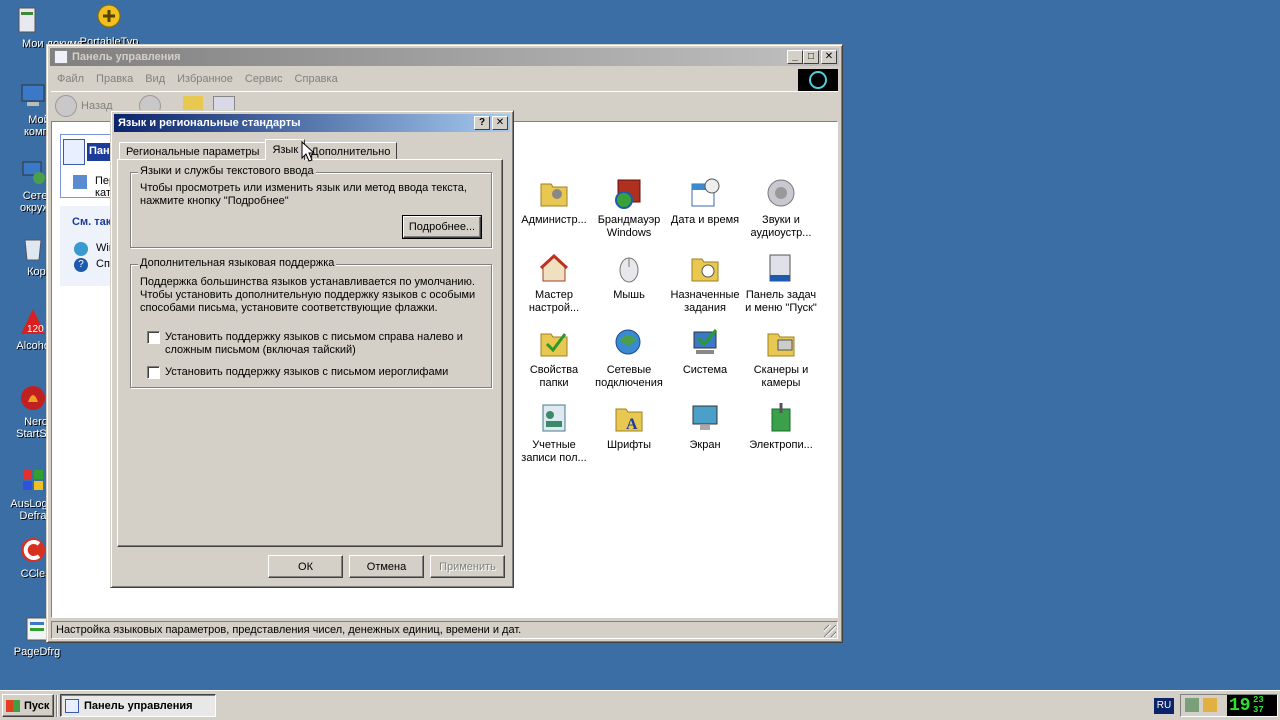 Image resolution: width=1280 pixels, height=720 pixels. Describe the element at coordinates (92, 222) in the screenshot. I see `see-also-title: См. так` at that location.